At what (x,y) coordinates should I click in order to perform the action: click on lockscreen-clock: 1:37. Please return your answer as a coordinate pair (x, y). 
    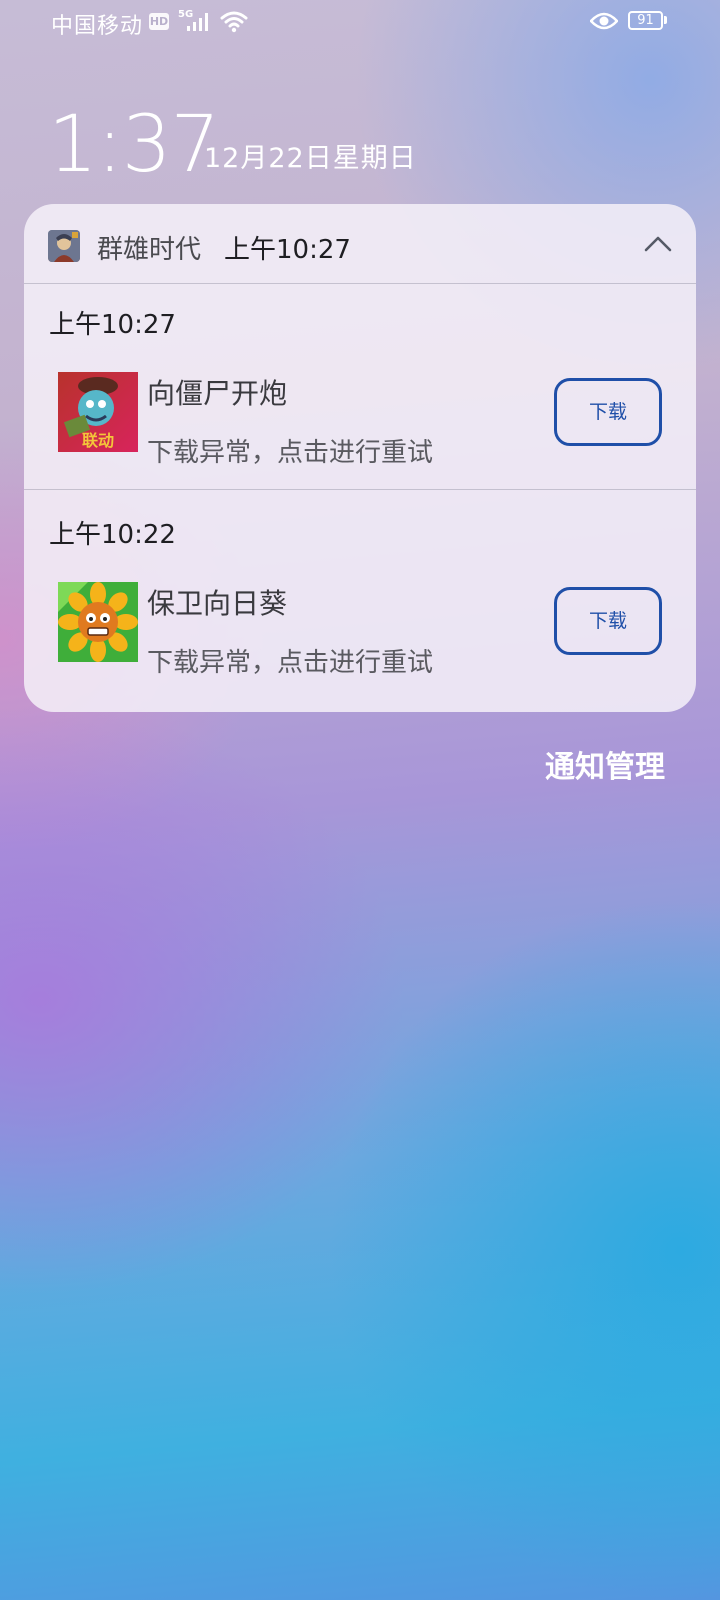
    Looking at the image, I should click on (134, 145).